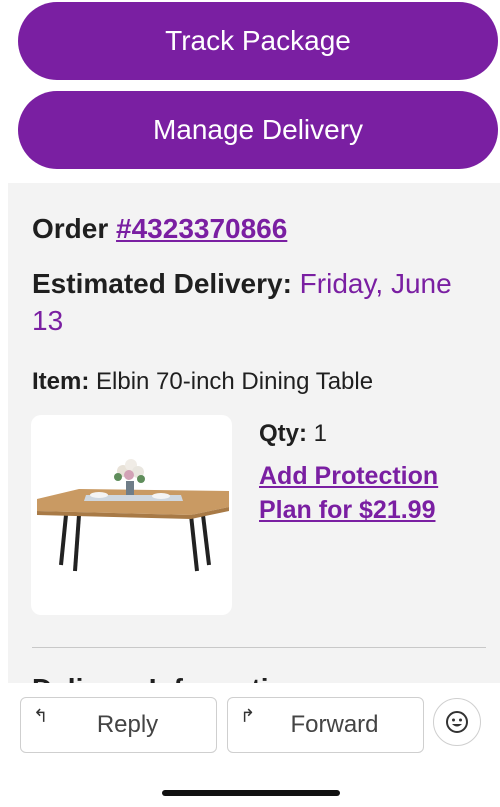  Describe the element at coordinates (235, 381) in the screenshot. I see `item-name: Elbin 70-inch Dining Table` at that location.